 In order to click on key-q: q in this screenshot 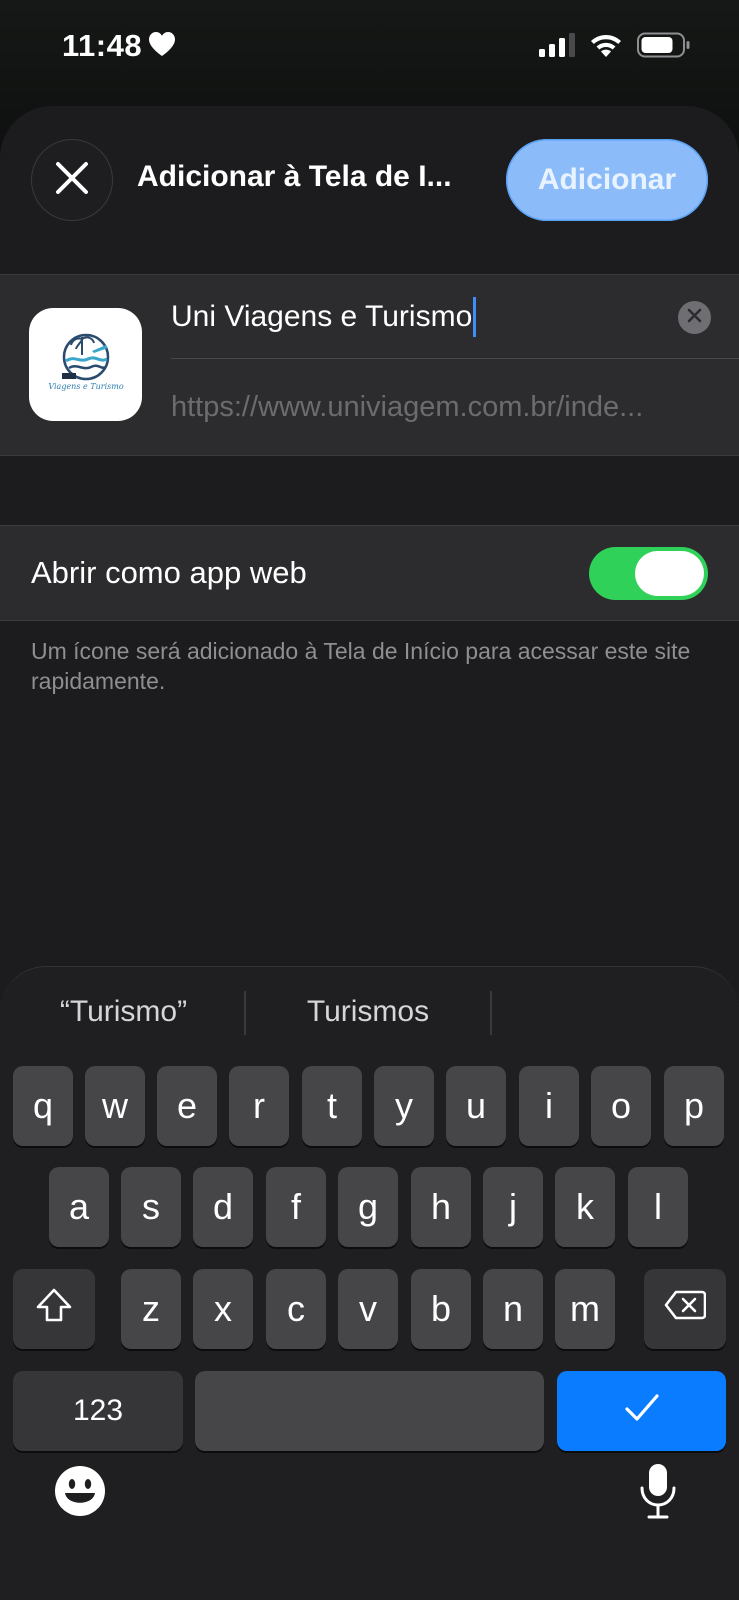, I will do `click(43, 1106)`.